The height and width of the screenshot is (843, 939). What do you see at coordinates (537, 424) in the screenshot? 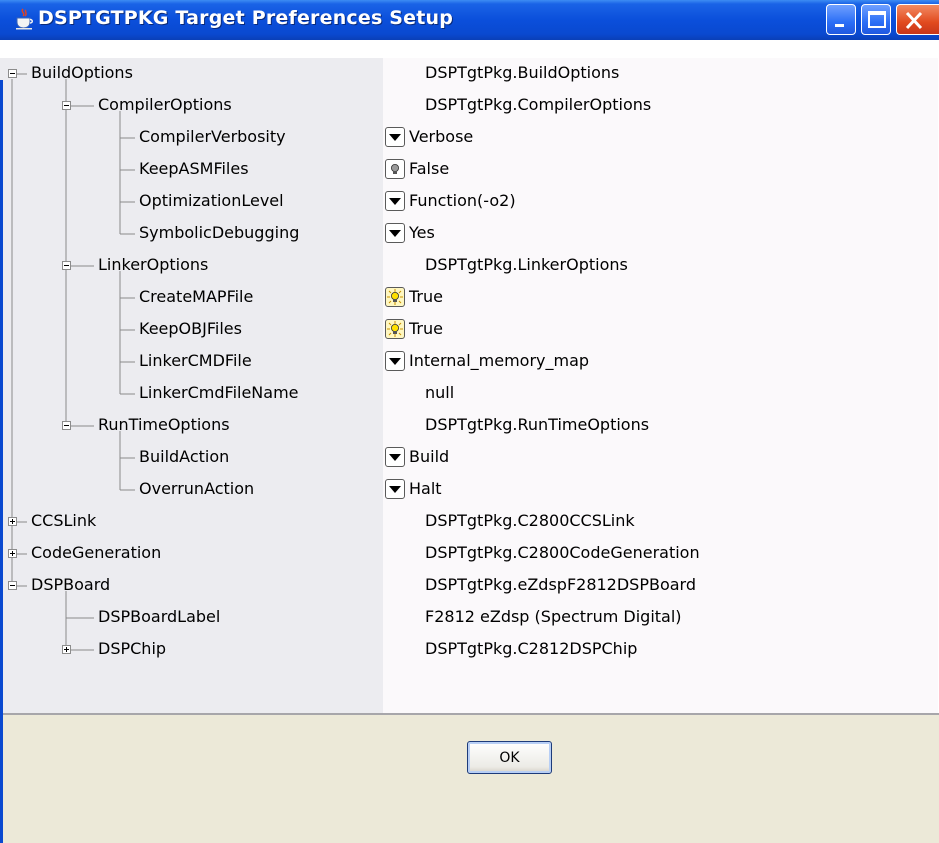
I see `property-value: DSPTgtPkg.RunTimeOptions` at bounding box center [537, 424].